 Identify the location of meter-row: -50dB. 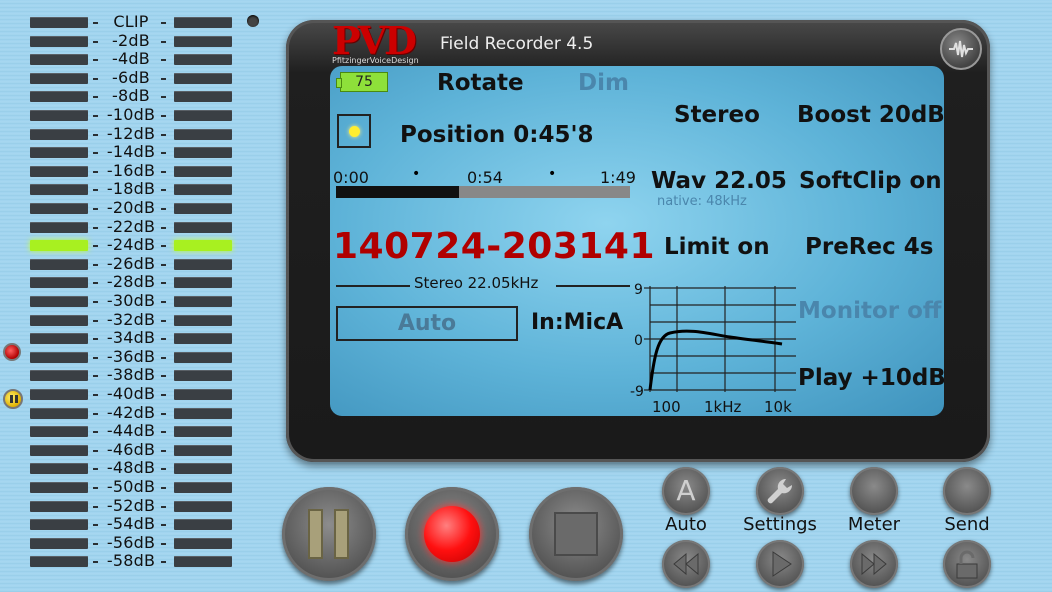
(130, 486).